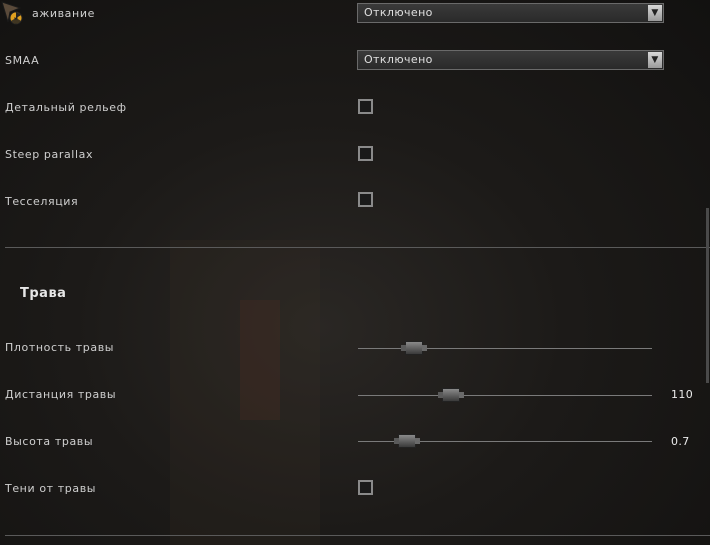 Image resolution: width=710 pixels, height=545 pixels. What do you see at coordinates (680, 441) in the screenshot?
I see `grass-height-value: 0.7` at bounding box center [680, 441].